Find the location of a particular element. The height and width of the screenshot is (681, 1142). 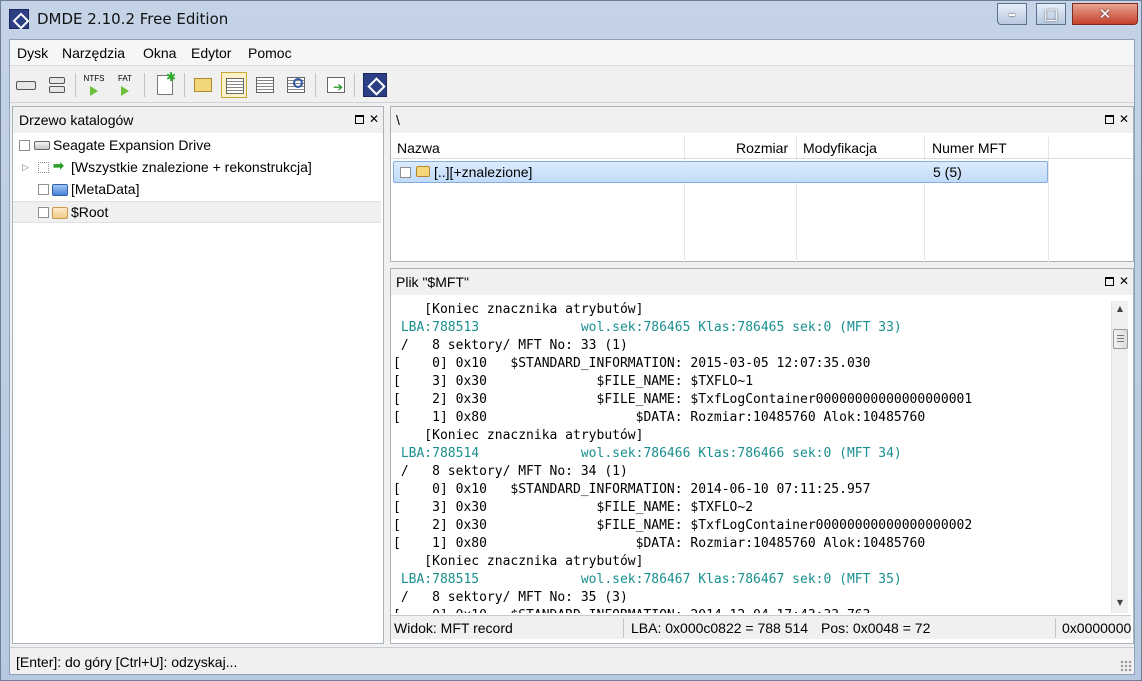

folder-tree-button is located at coordinates (203, 85).